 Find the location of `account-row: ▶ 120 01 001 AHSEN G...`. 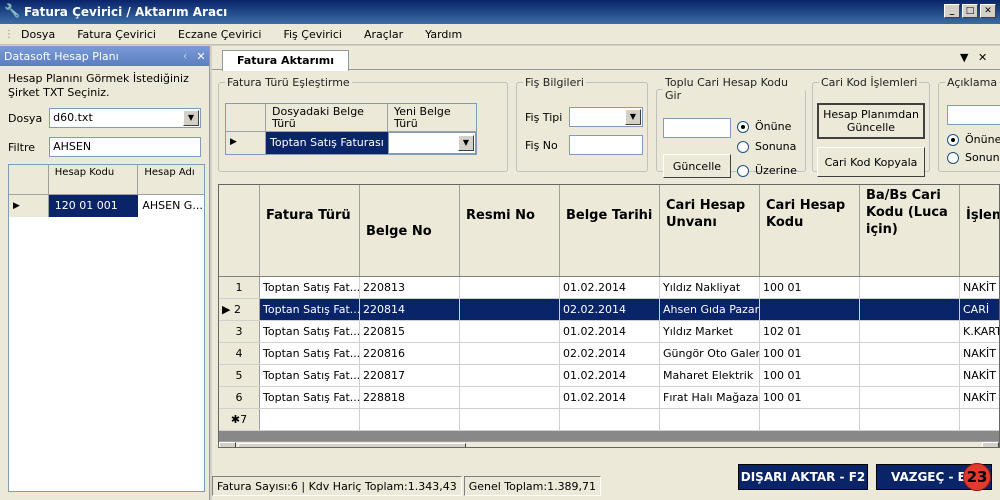

account-row: ▶ 120 01 001 AHSEN G... is located at coordinates (106, 206).